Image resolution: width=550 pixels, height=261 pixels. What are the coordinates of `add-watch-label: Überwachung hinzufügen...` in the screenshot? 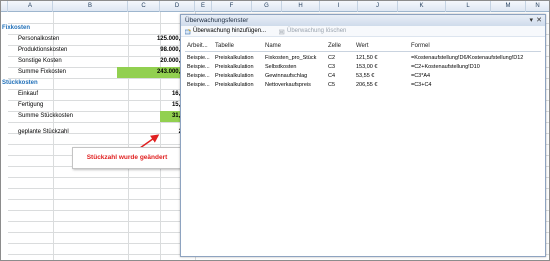 It's located at (230, 31).